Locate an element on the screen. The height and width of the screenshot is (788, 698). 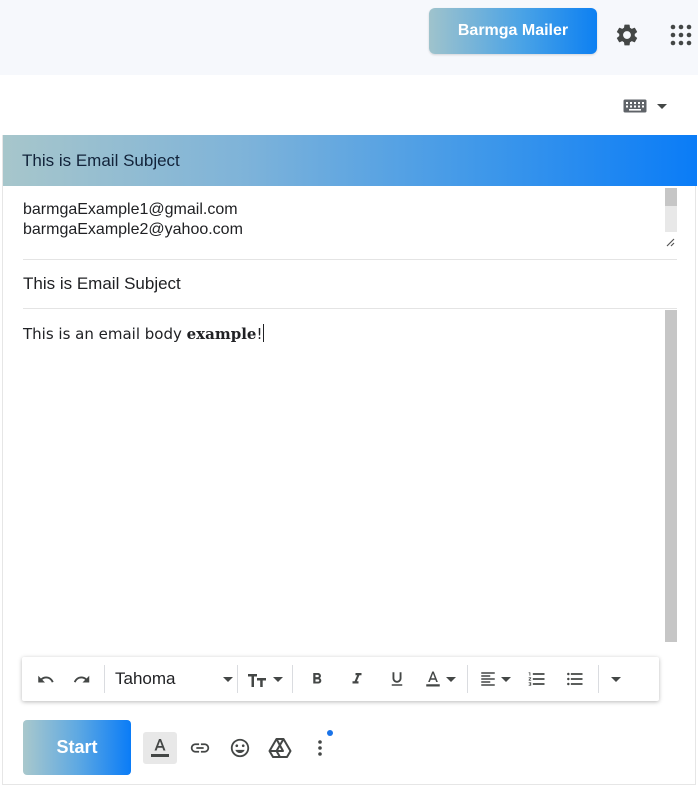
body-text-bold: example is located at coordinates (221, 334).